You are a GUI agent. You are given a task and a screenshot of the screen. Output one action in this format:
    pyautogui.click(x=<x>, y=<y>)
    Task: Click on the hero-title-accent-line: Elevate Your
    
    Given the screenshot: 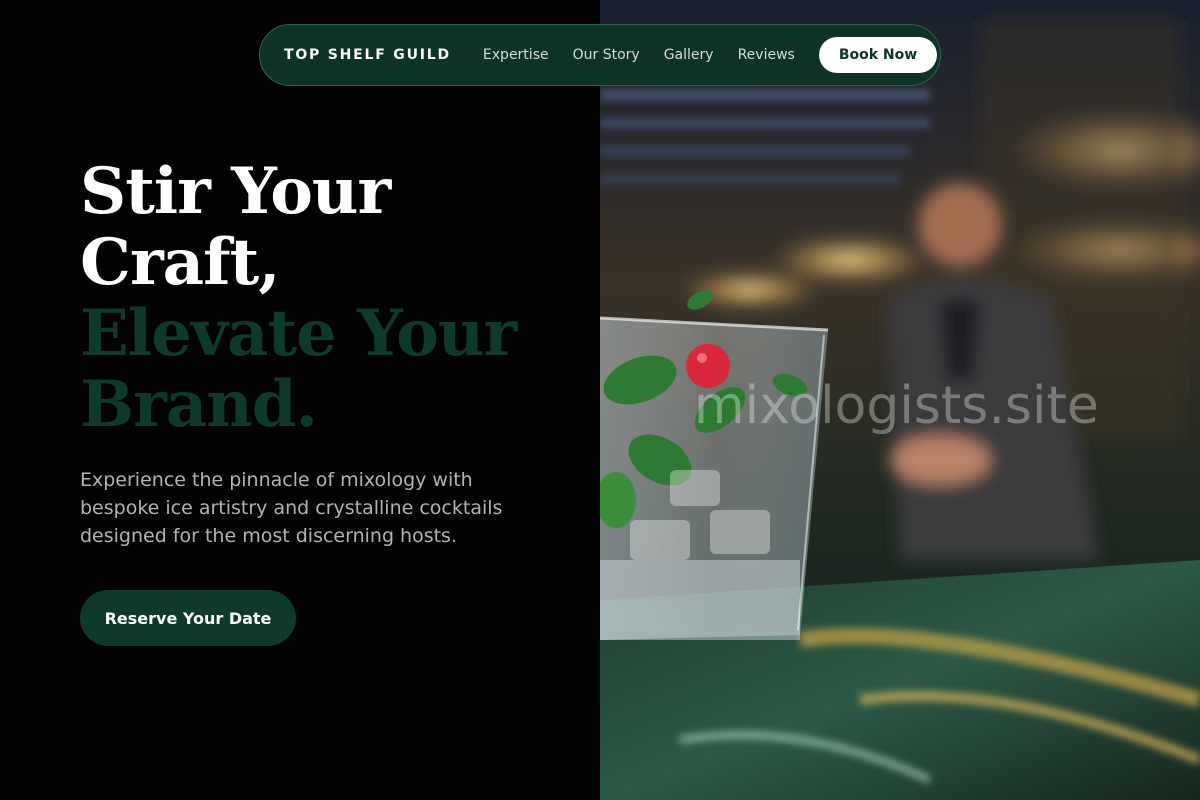 What is the action you would take?
    pyautogui.click(x=298, y=333)
    